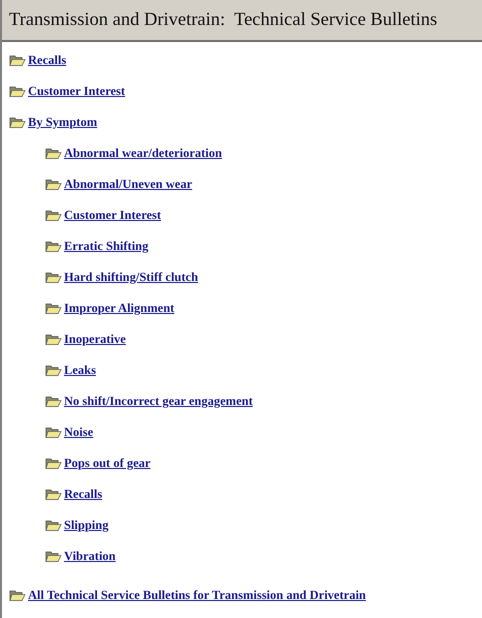  What do you see at coordinates (80, 370) in the screenshot?
I see `tree-link: Leaks` at bounding box center [80, 370].